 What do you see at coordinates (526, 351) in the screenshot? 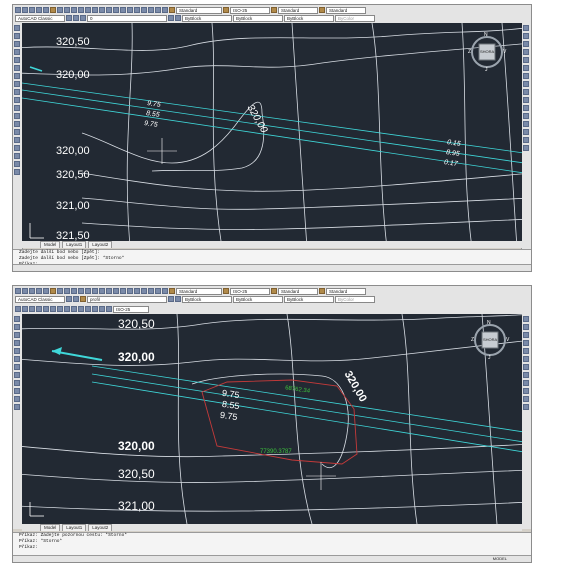
I see `array-icon` at bounding box center [526, 351].